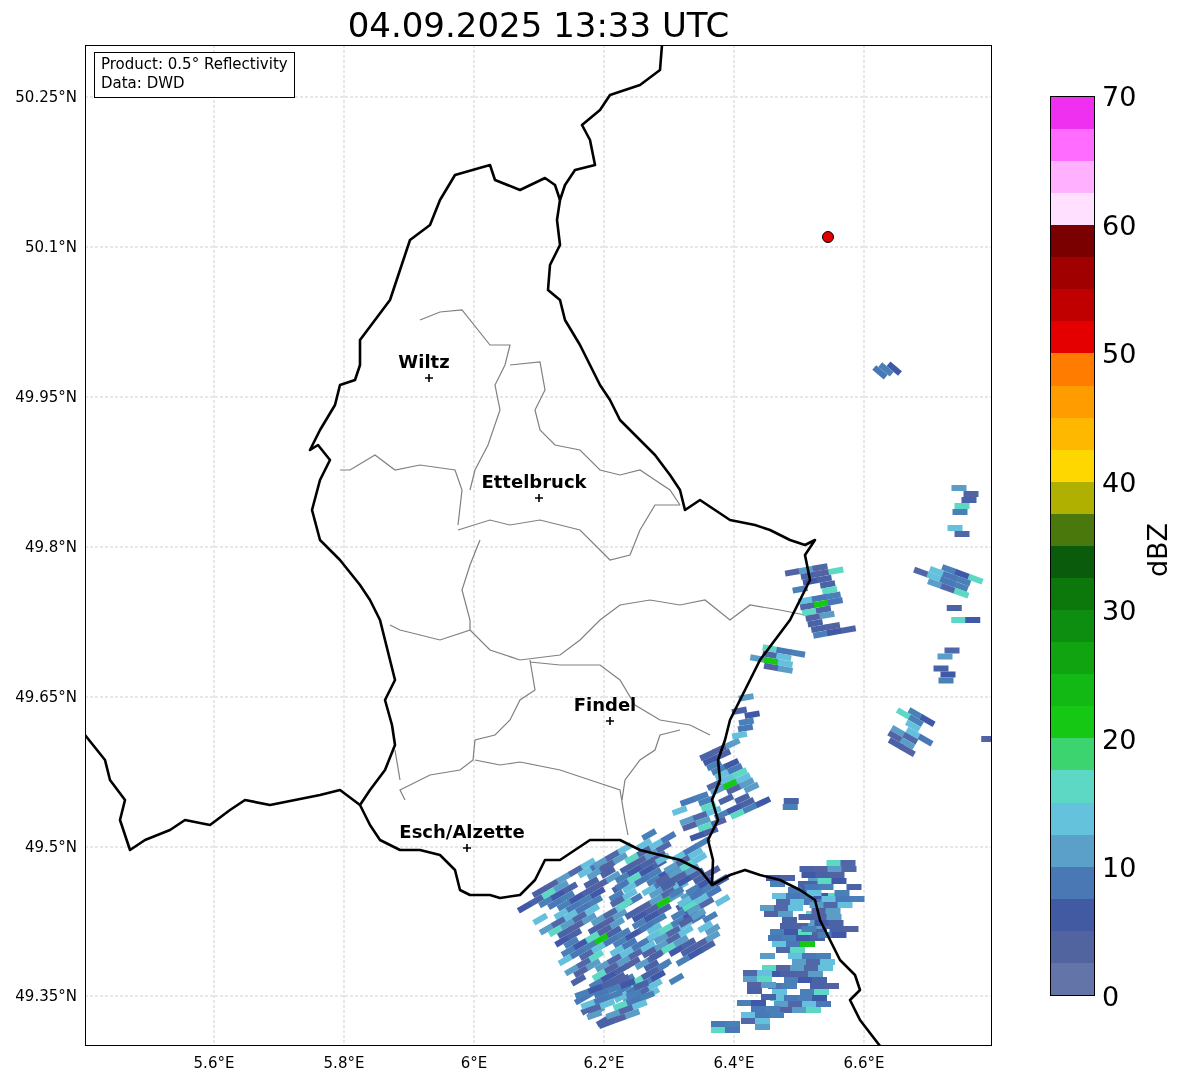  Describe the element at coordinates (50, 847) in the screenshot. I see `latitude-label: 49.5°N` at that location.